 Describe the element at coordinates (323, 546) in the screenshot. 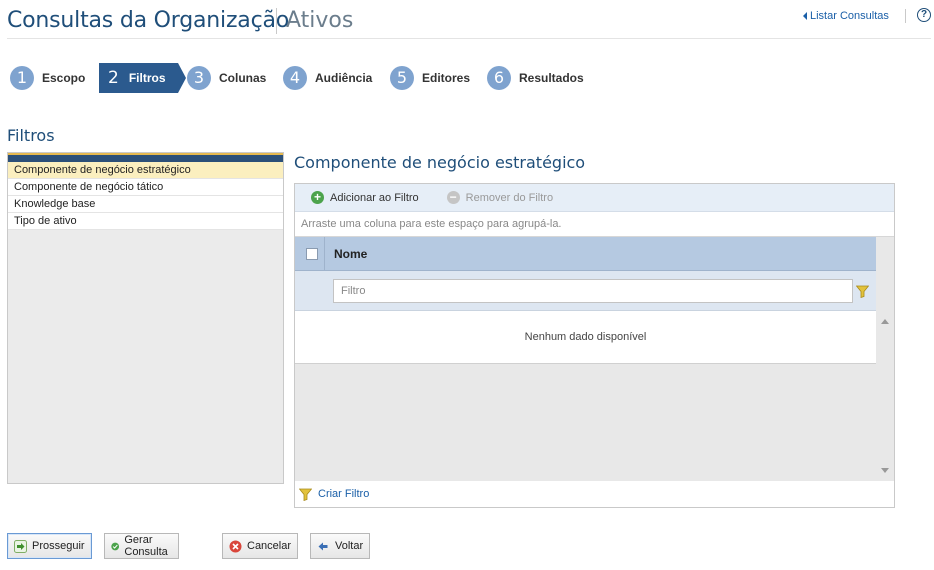

I see `arrow-left-icon` at that location.